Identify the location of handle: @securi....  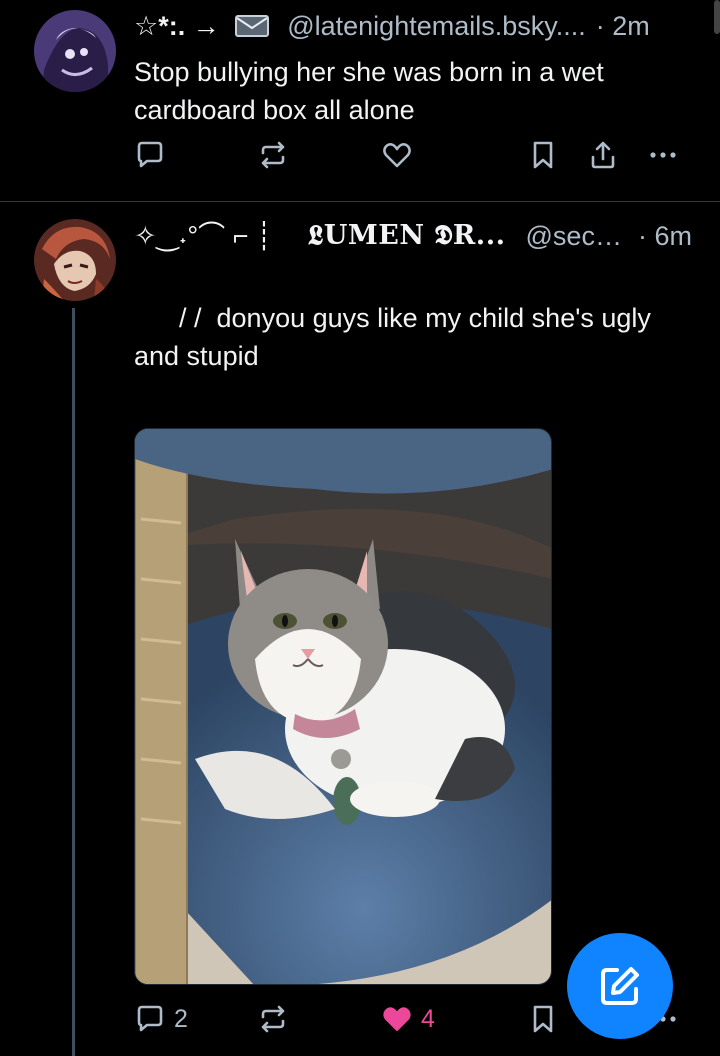
(577, 236).